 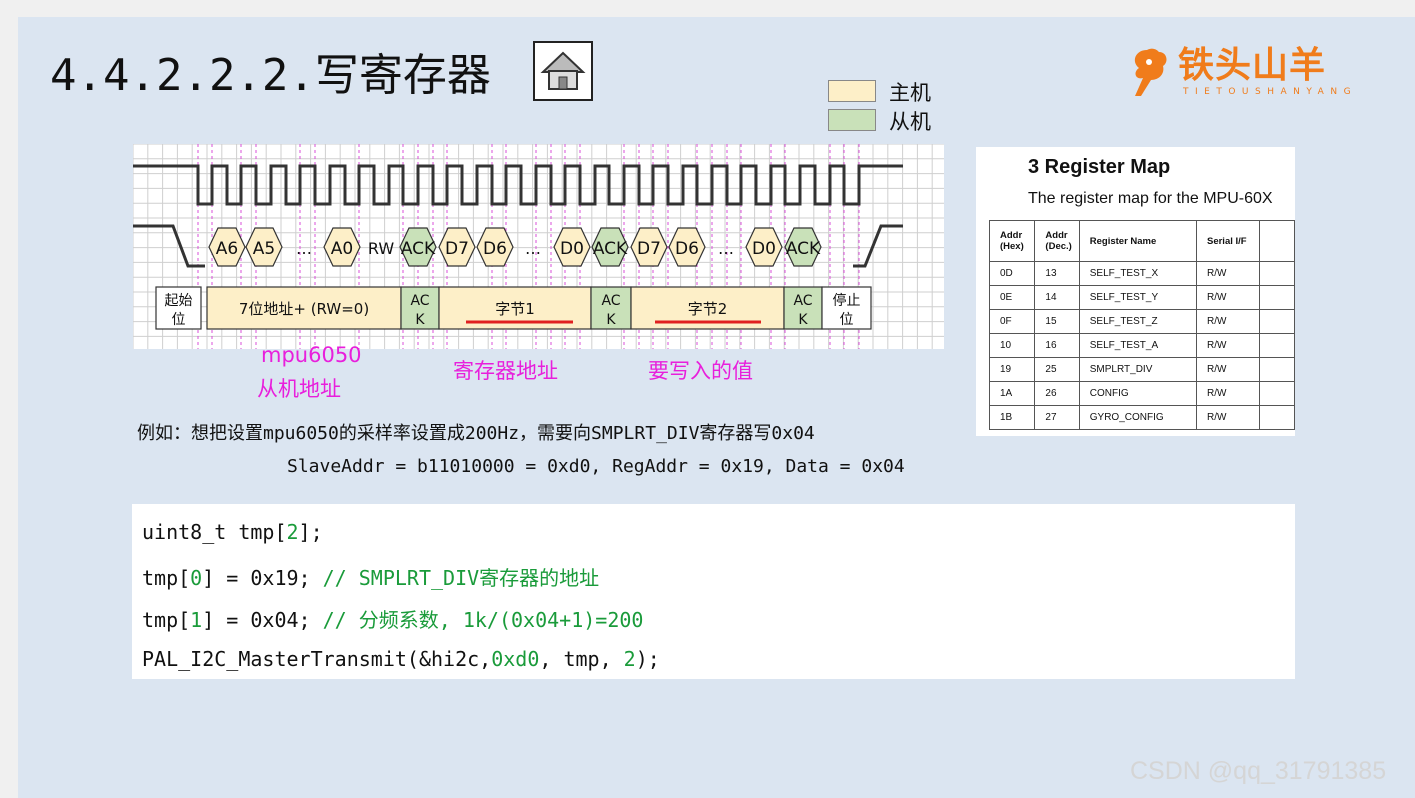 What do you see at coordinates (1012, 369) in the screenshot?
I see `table-cell: 19` at bounding box center [1012, 369].